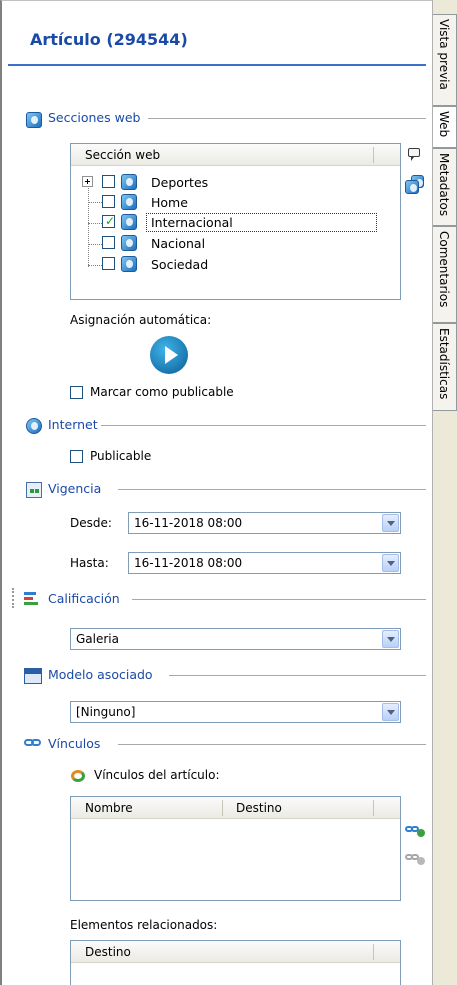 The width and height of the screenshot is (457, 985). What do you see at coordinates (157, 775) in the screenshot?
I see `article-links-label: Vínculos del artículo:` at bounding box center [157, 775].